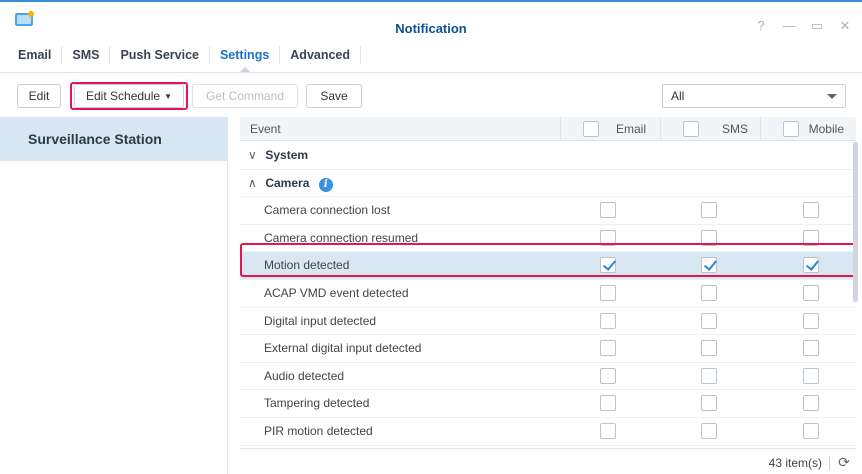  I want to click on table-row: ACAP VMD event detected, so click(548, 294).